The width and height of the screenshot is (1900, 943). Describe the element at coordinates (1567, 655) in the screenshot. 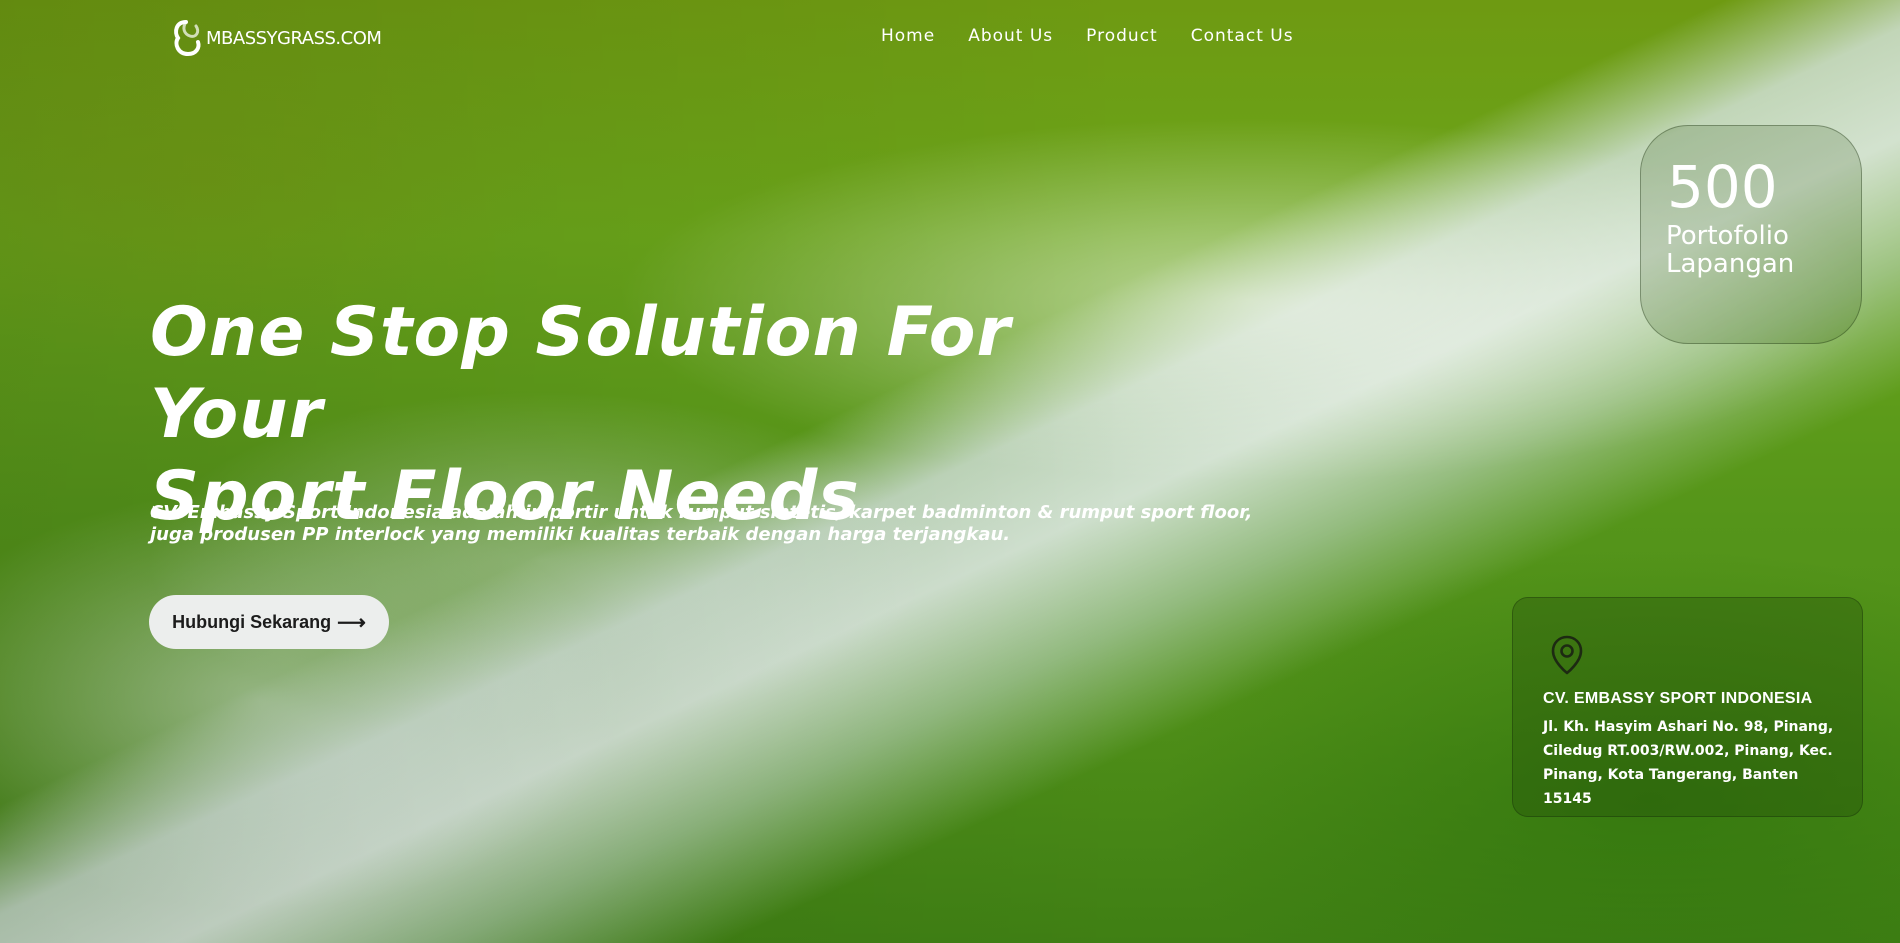

I see `location-pin-icon` at that location.